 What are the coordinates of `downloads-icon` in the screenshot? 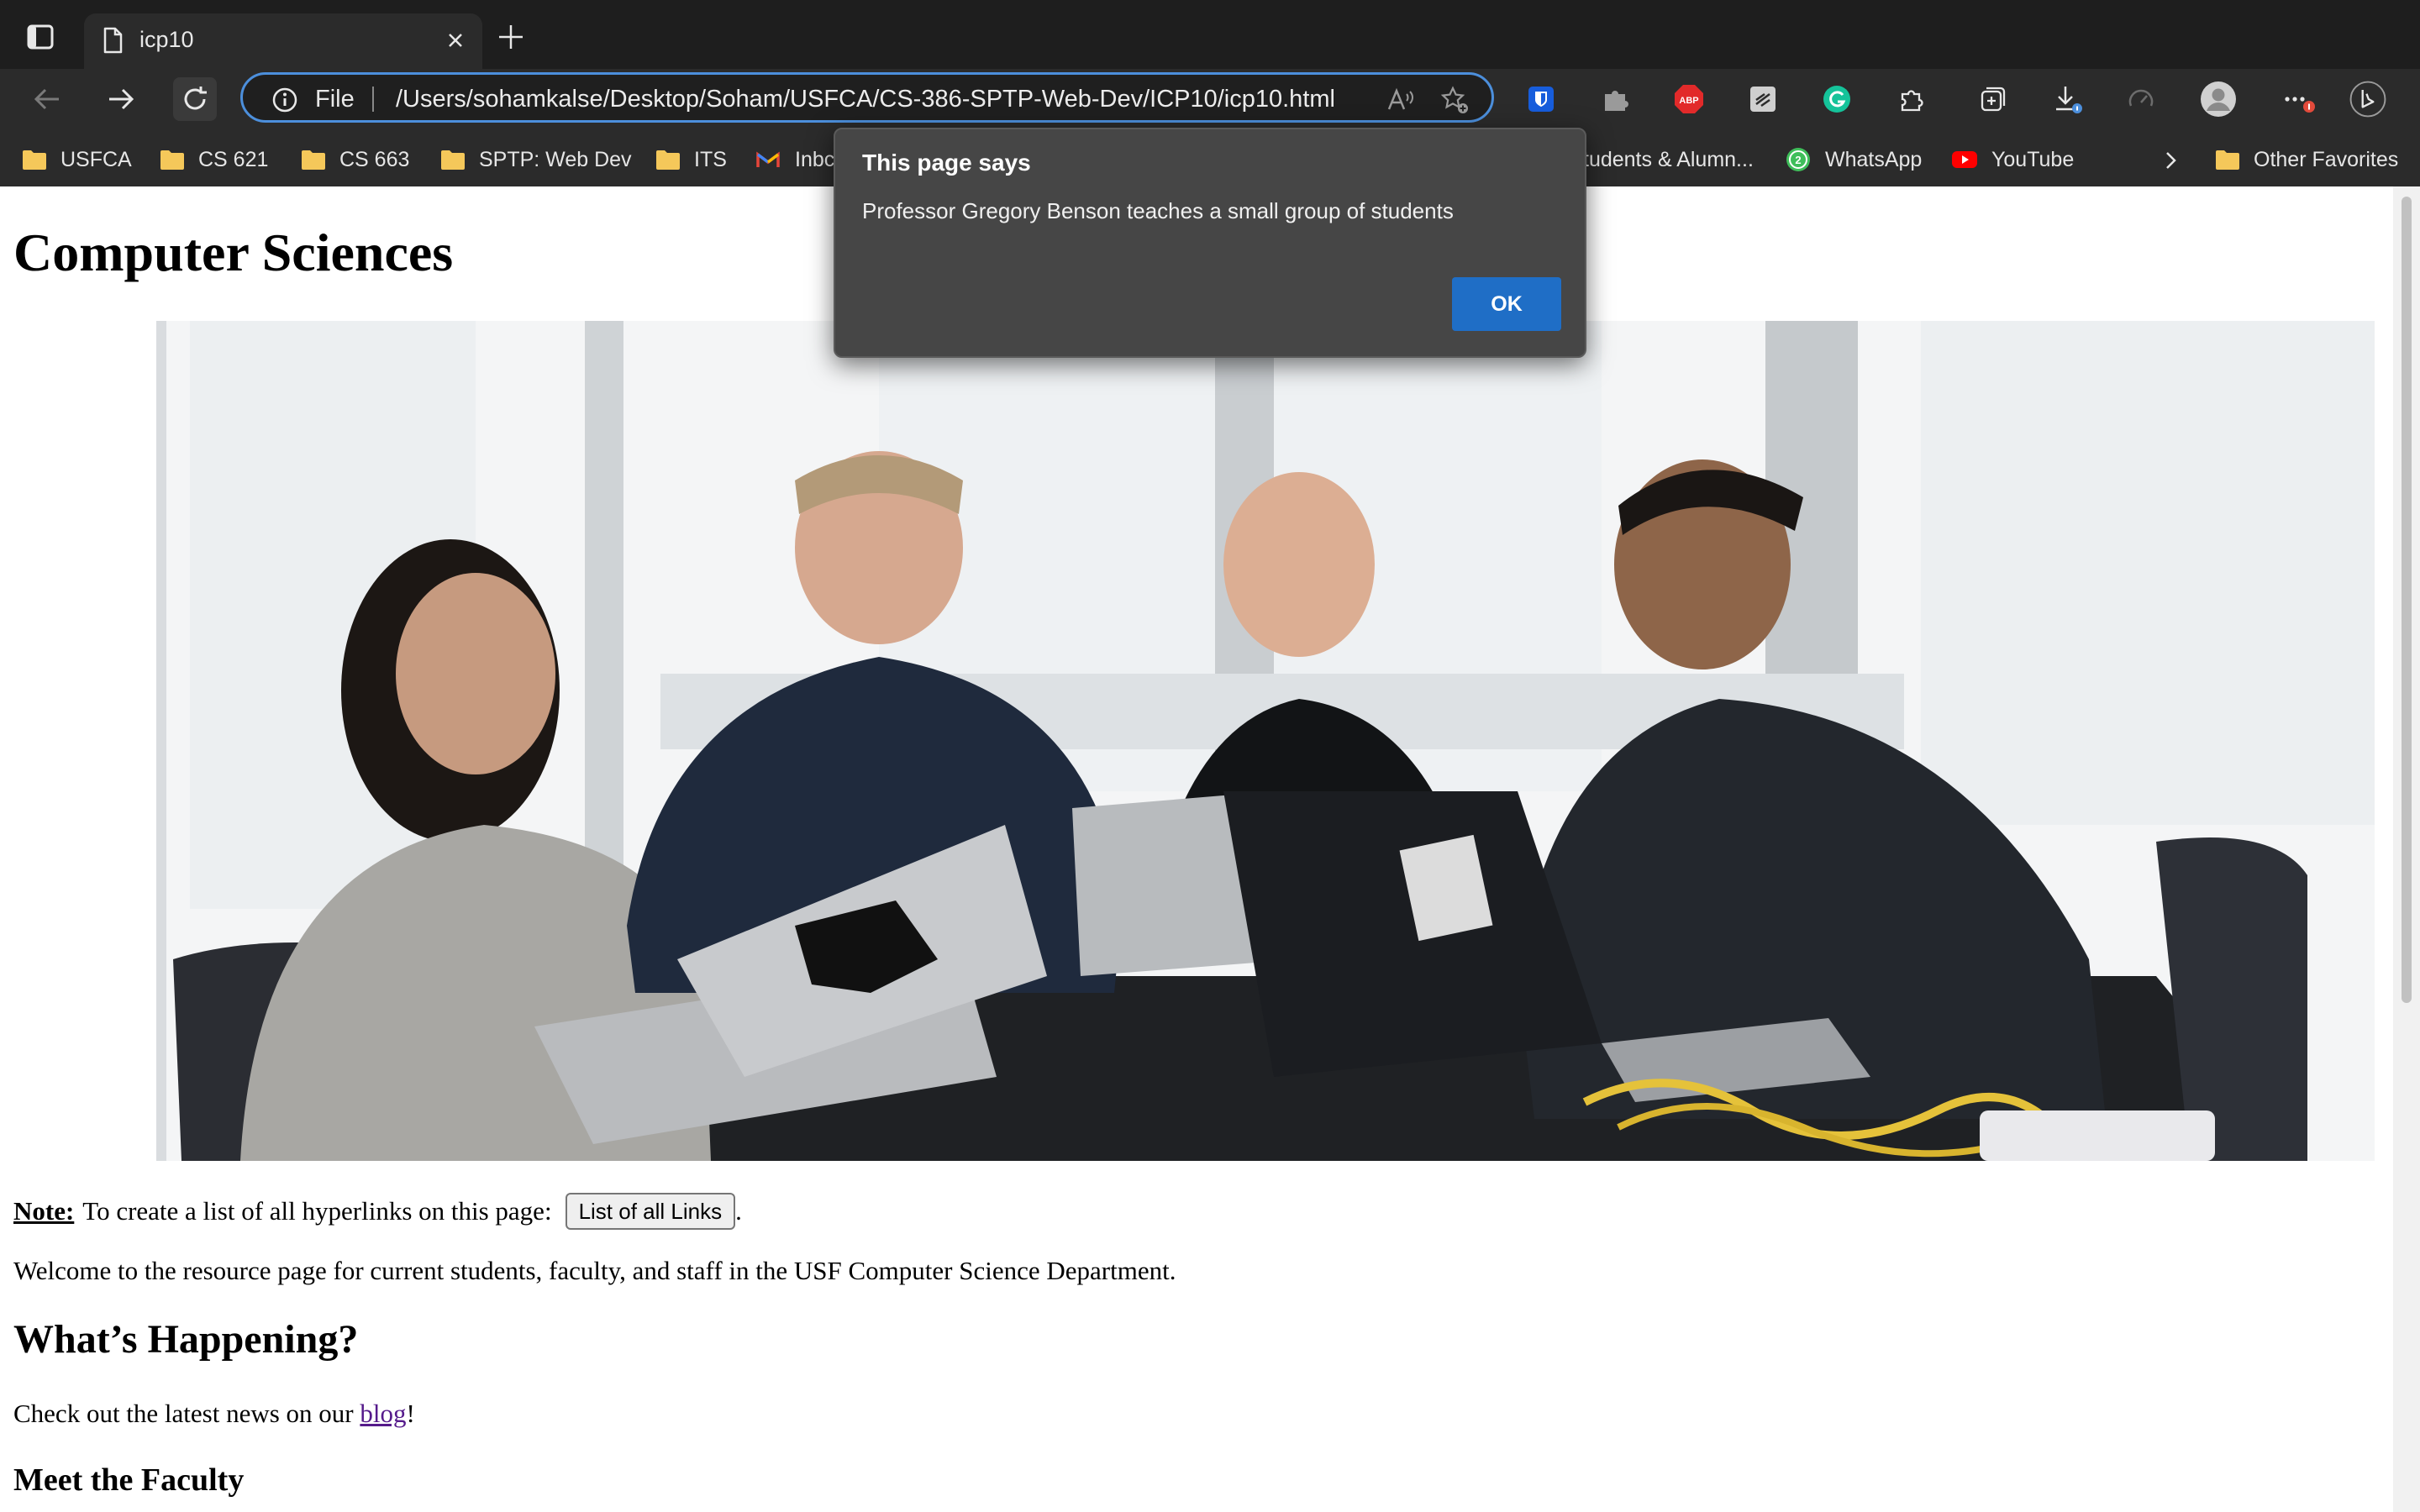 It's located at (2067, 99).